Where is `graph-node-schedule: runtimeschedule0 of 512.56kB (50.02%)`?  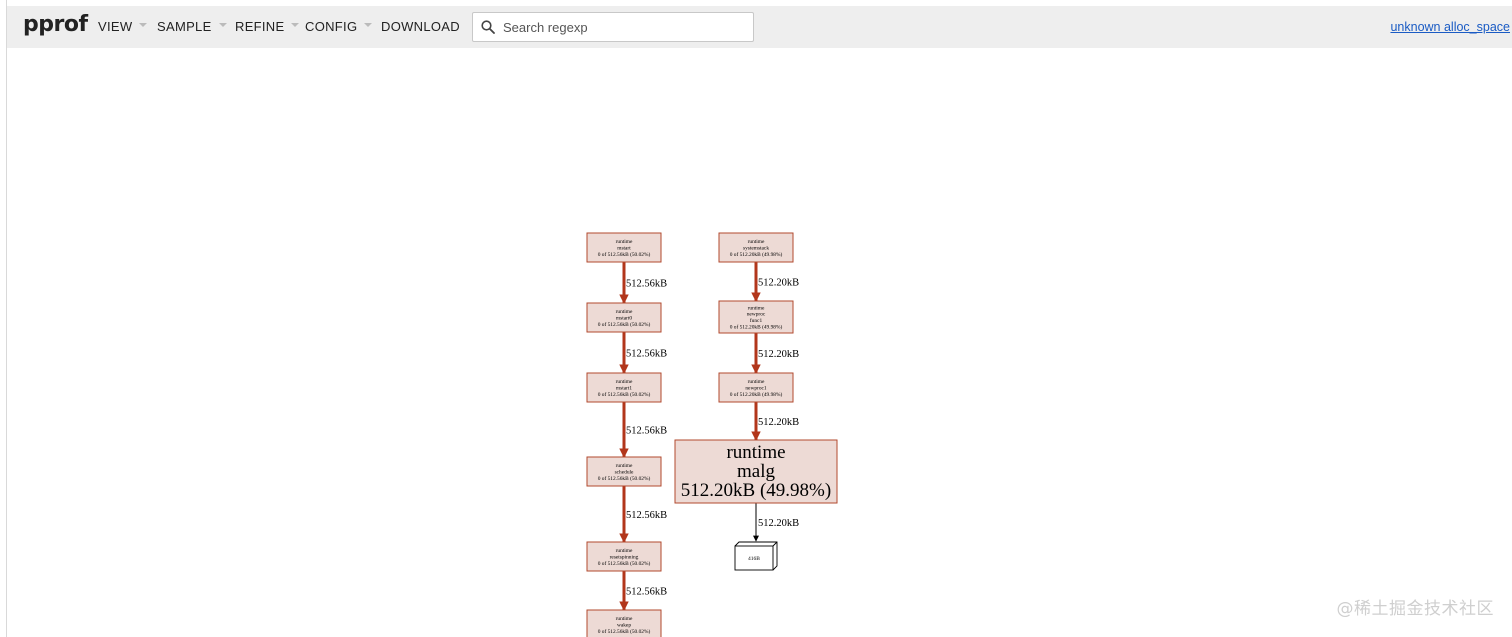
graph-node-schedule: runtimeschedule0 of 512.56kB (50.02%) is located at coordinates (624, 471).